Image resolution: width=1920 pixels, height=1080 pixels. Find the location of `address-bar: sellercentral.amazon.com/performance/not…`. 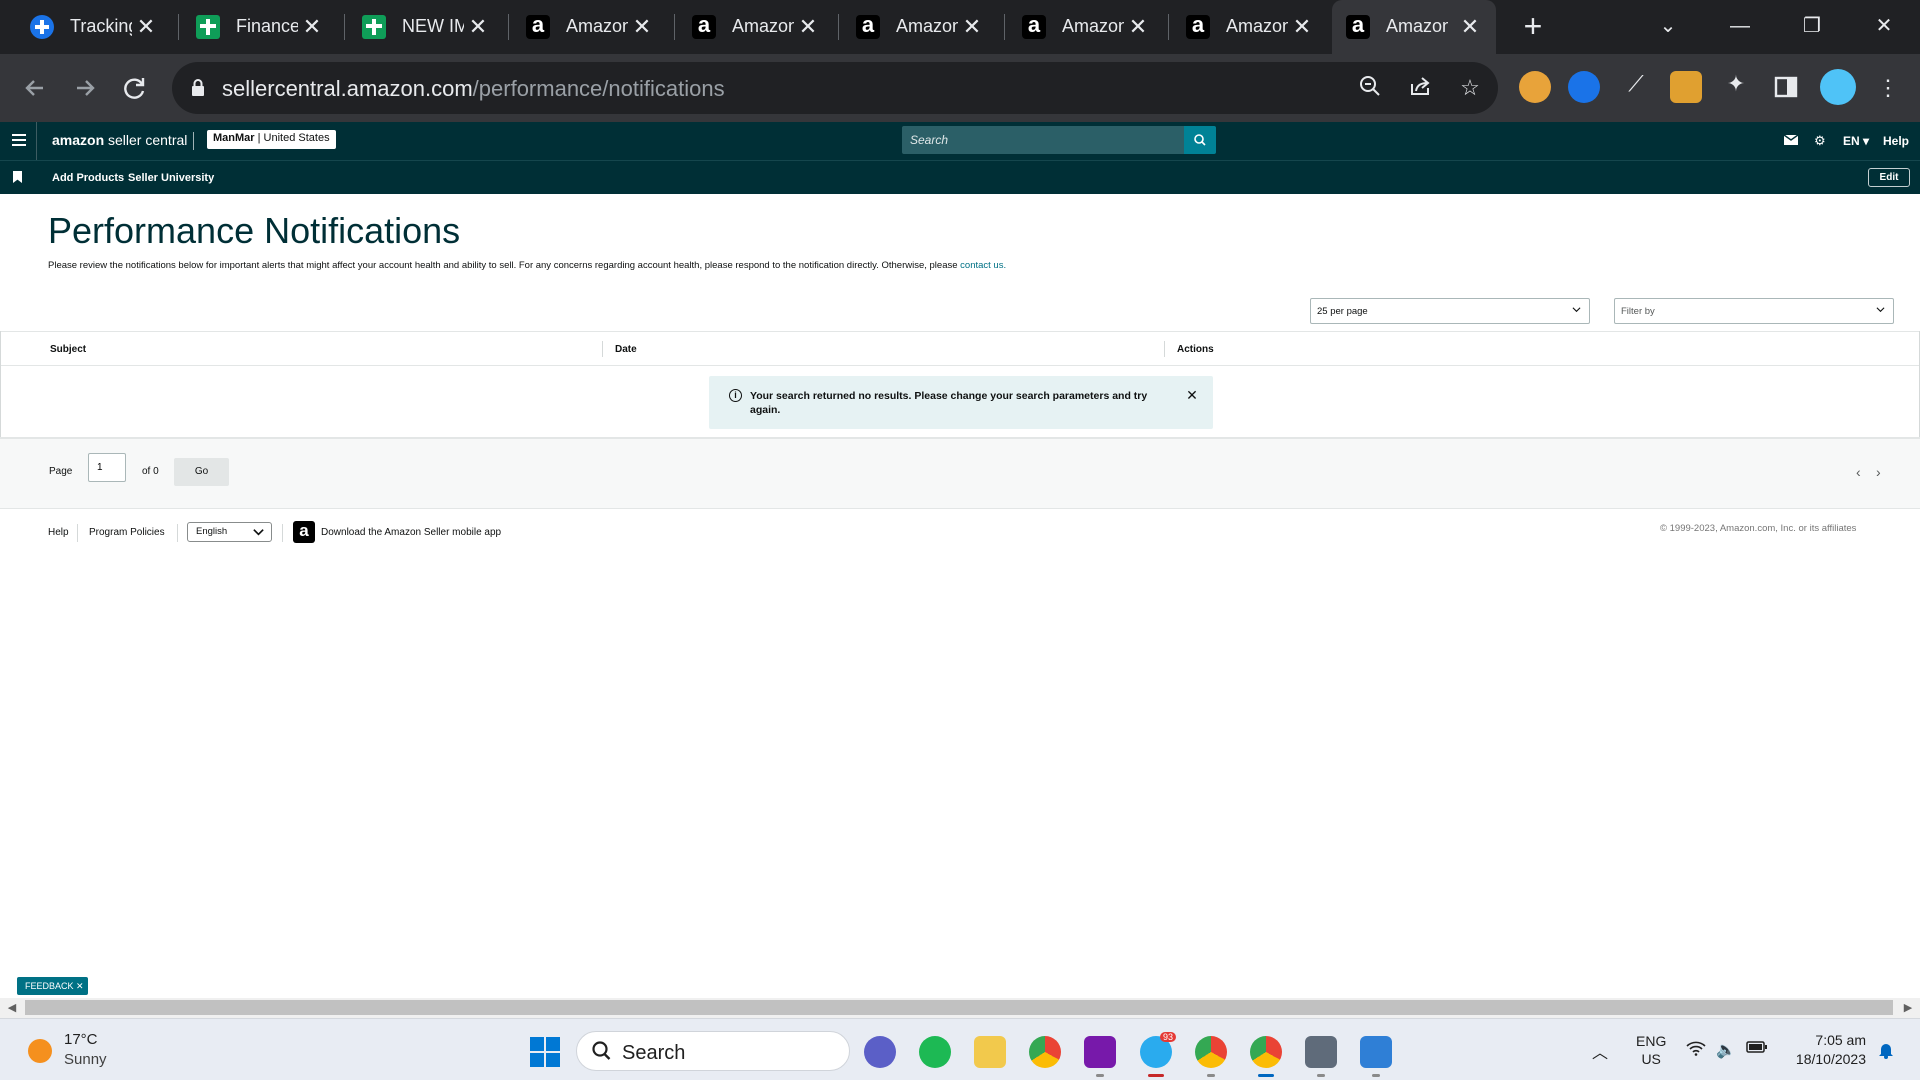

address-bar: sellercentral.amazon.com/performance/not… is located at coordinates (835, 88).